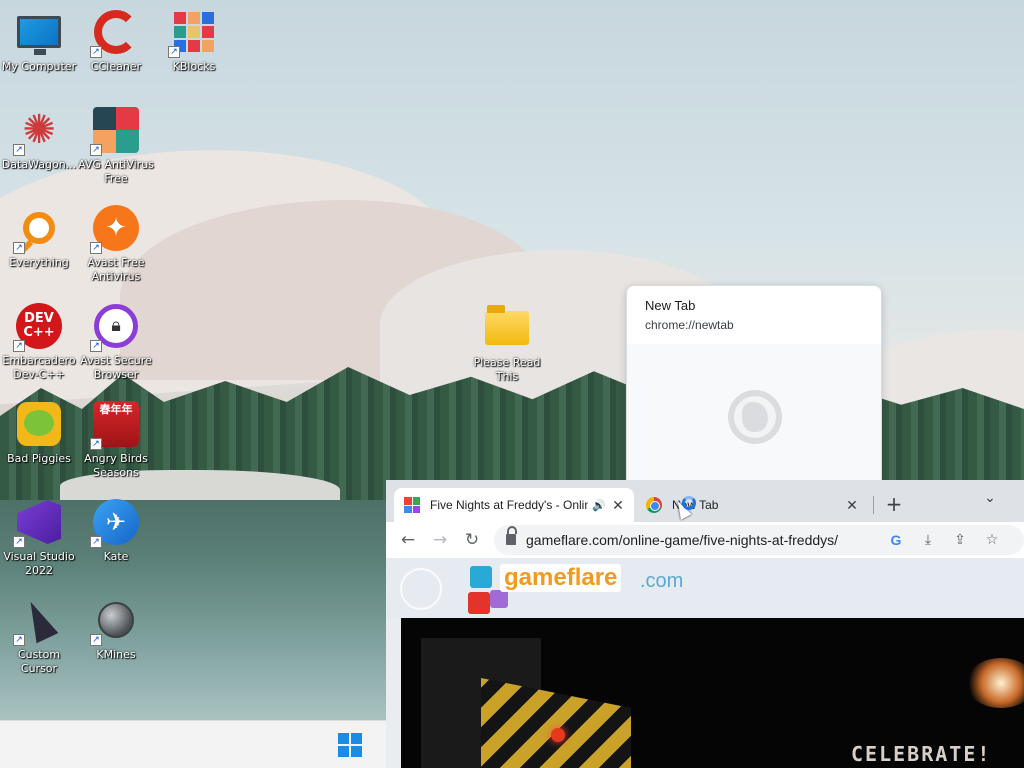  What do you see at coordinates (116, 440) in the screenshot?
I see `desktop-icon-angry-birds: 春年年 ↗ Angry Birds Seasons` at bounding box center [116, 440].